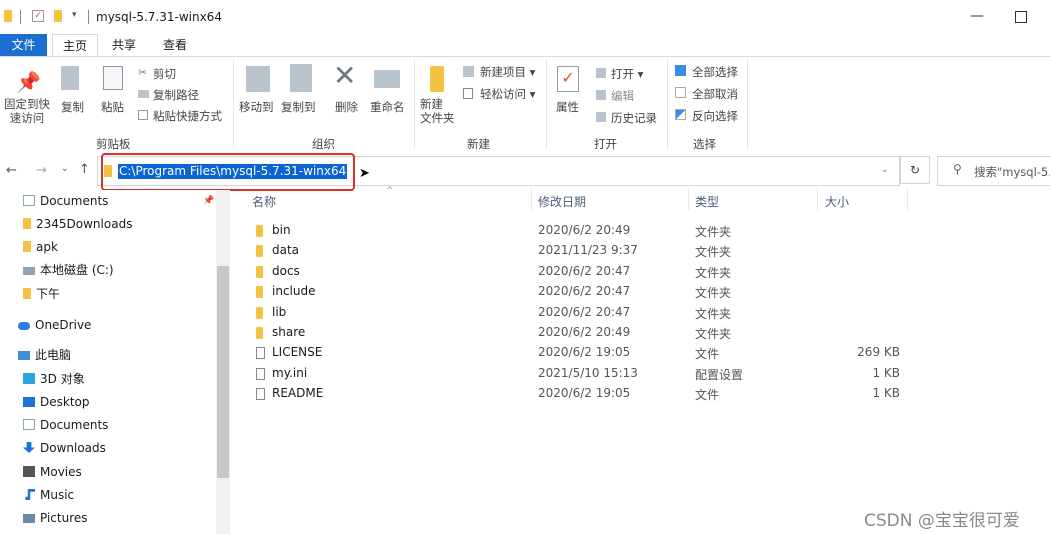 Image resolution: width=1050 pixels, height=534 pixels. What do you see at coordinates (437, 79) in the screenshot?
I see `new-folder-icon` at bounding box center [437, 79].